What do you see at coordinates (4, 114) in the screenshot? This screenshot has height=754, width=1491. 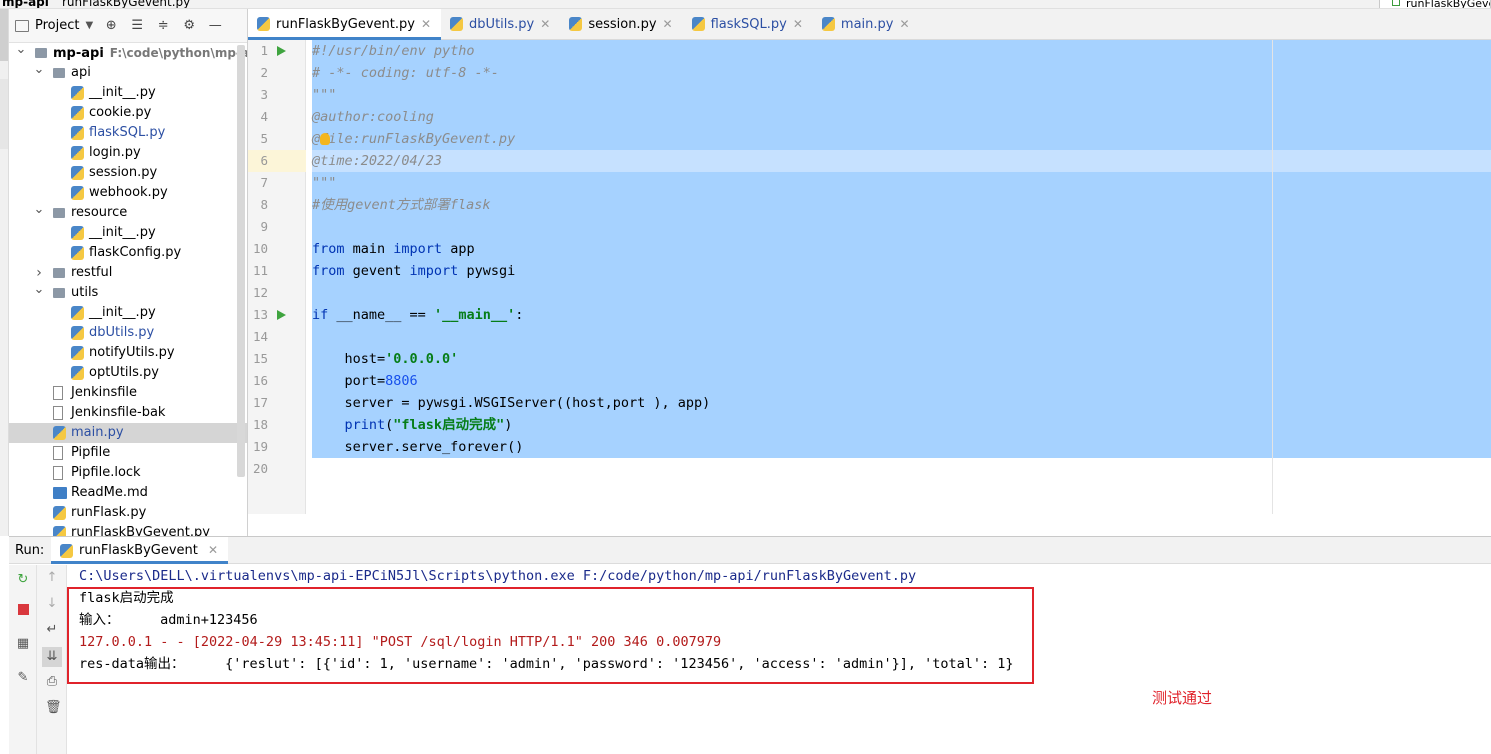 I see `jenkins-tool-tab` at bounding box center [4, 114].